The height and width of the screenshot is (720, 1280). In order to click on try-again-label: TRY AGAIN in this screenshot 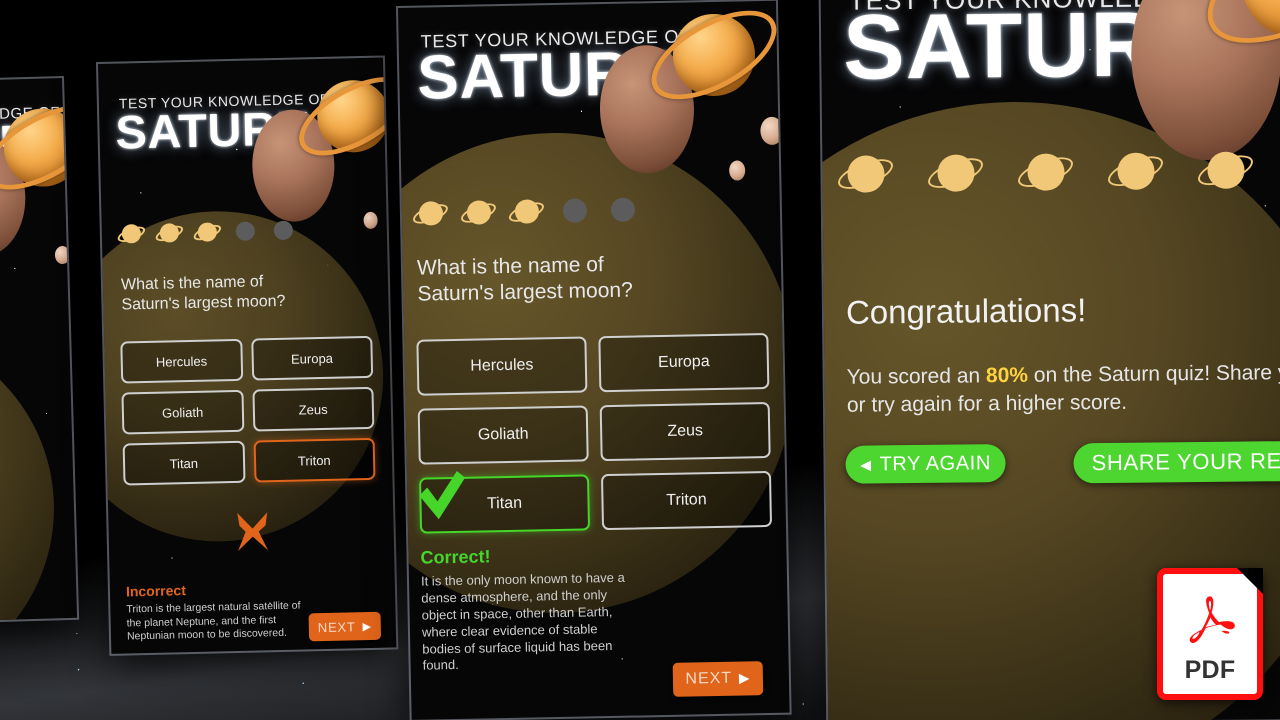, I will do `click(935, 463)`.